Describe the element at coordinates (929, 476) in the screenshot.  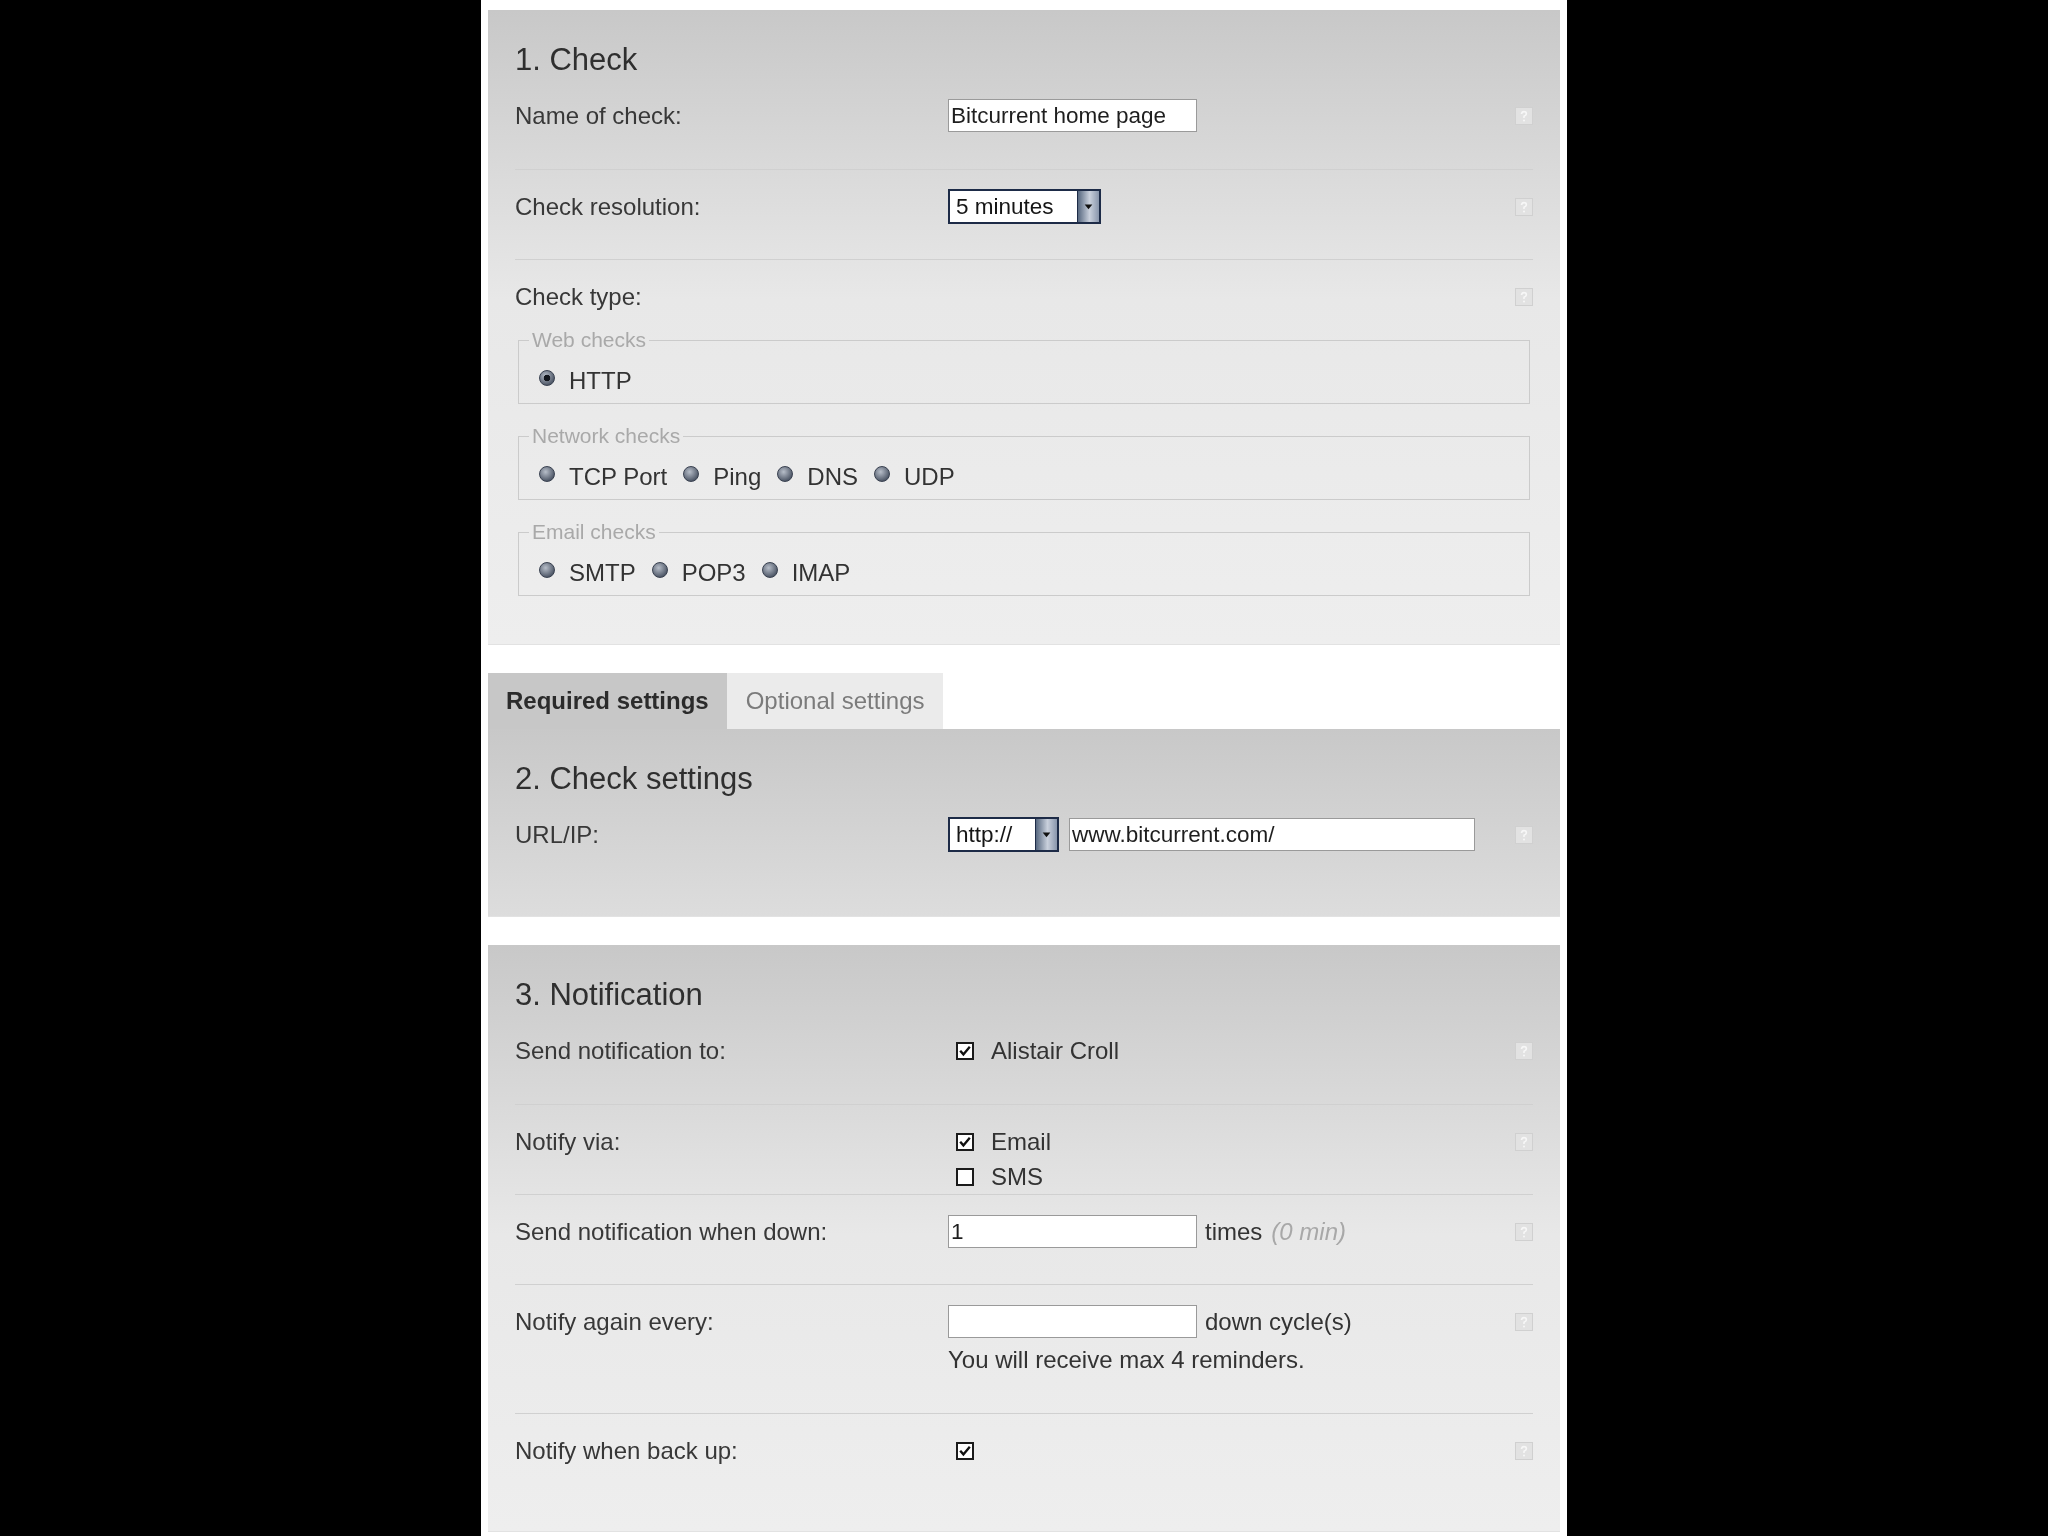
I see `radio-label: UDP` at that location.